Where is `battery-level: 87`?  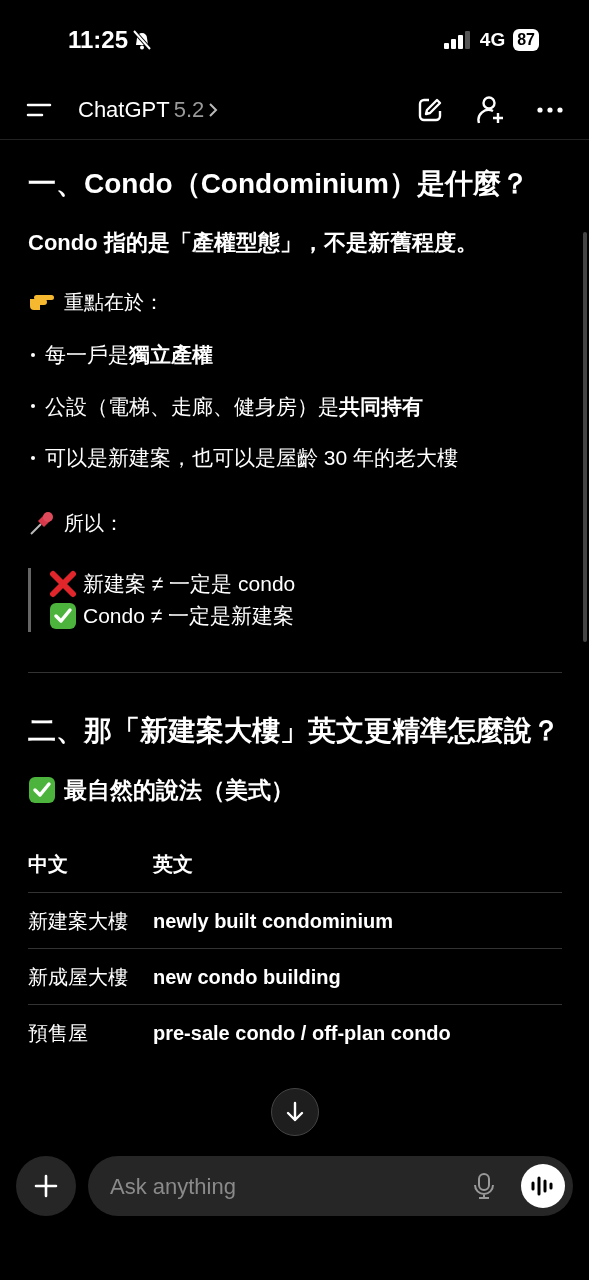 battery-level: 87 is located at coordinates (526, 40).